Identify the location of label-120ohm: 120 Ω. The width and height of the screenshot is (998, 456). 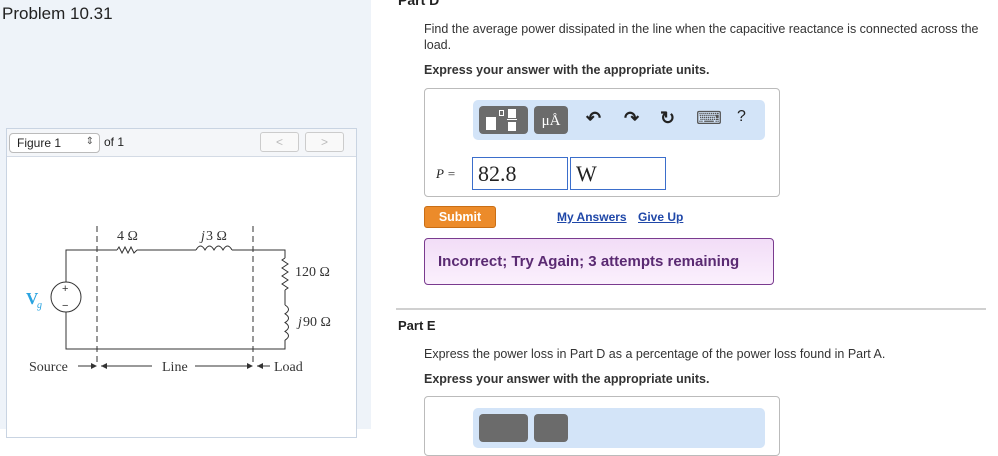
(312, 272).